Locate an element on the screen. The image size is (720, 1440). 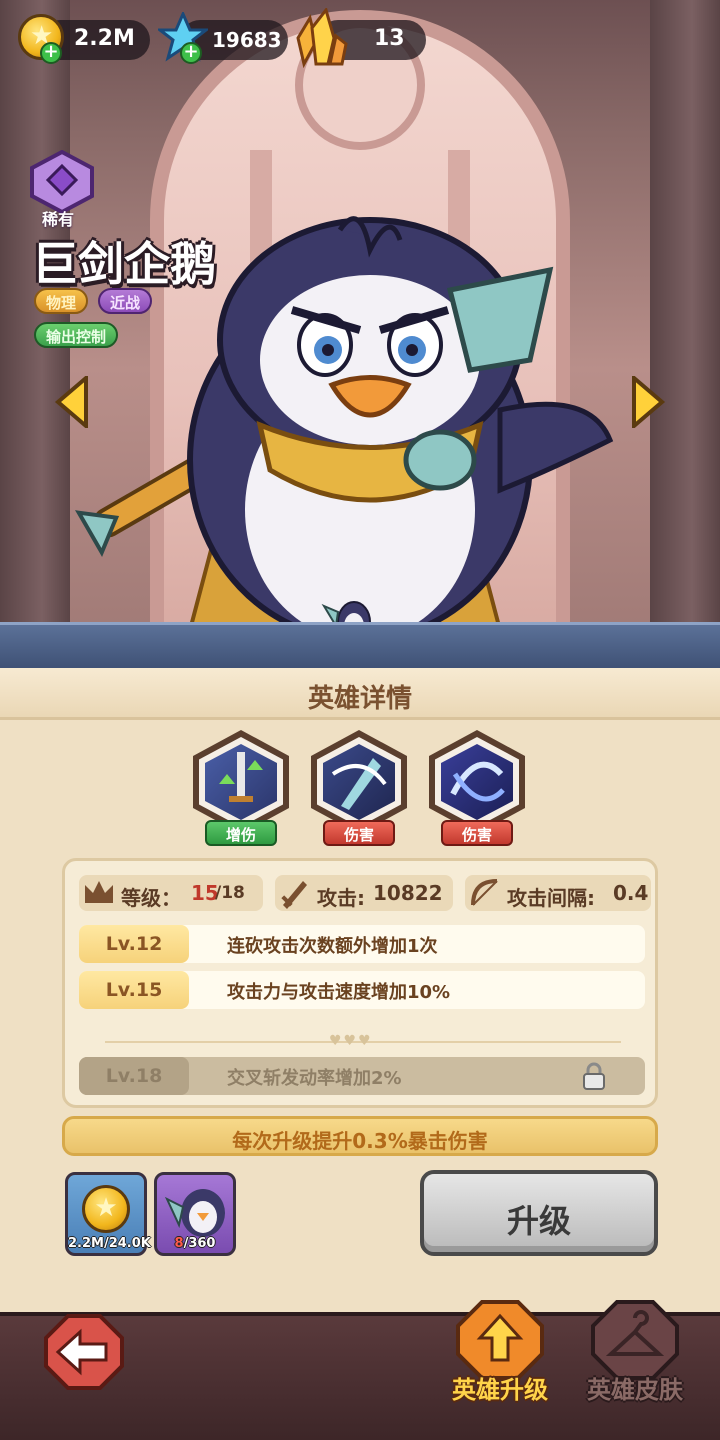
tab-hero-skins: 英雄皮肤 is located at coordinates (635, 1353).